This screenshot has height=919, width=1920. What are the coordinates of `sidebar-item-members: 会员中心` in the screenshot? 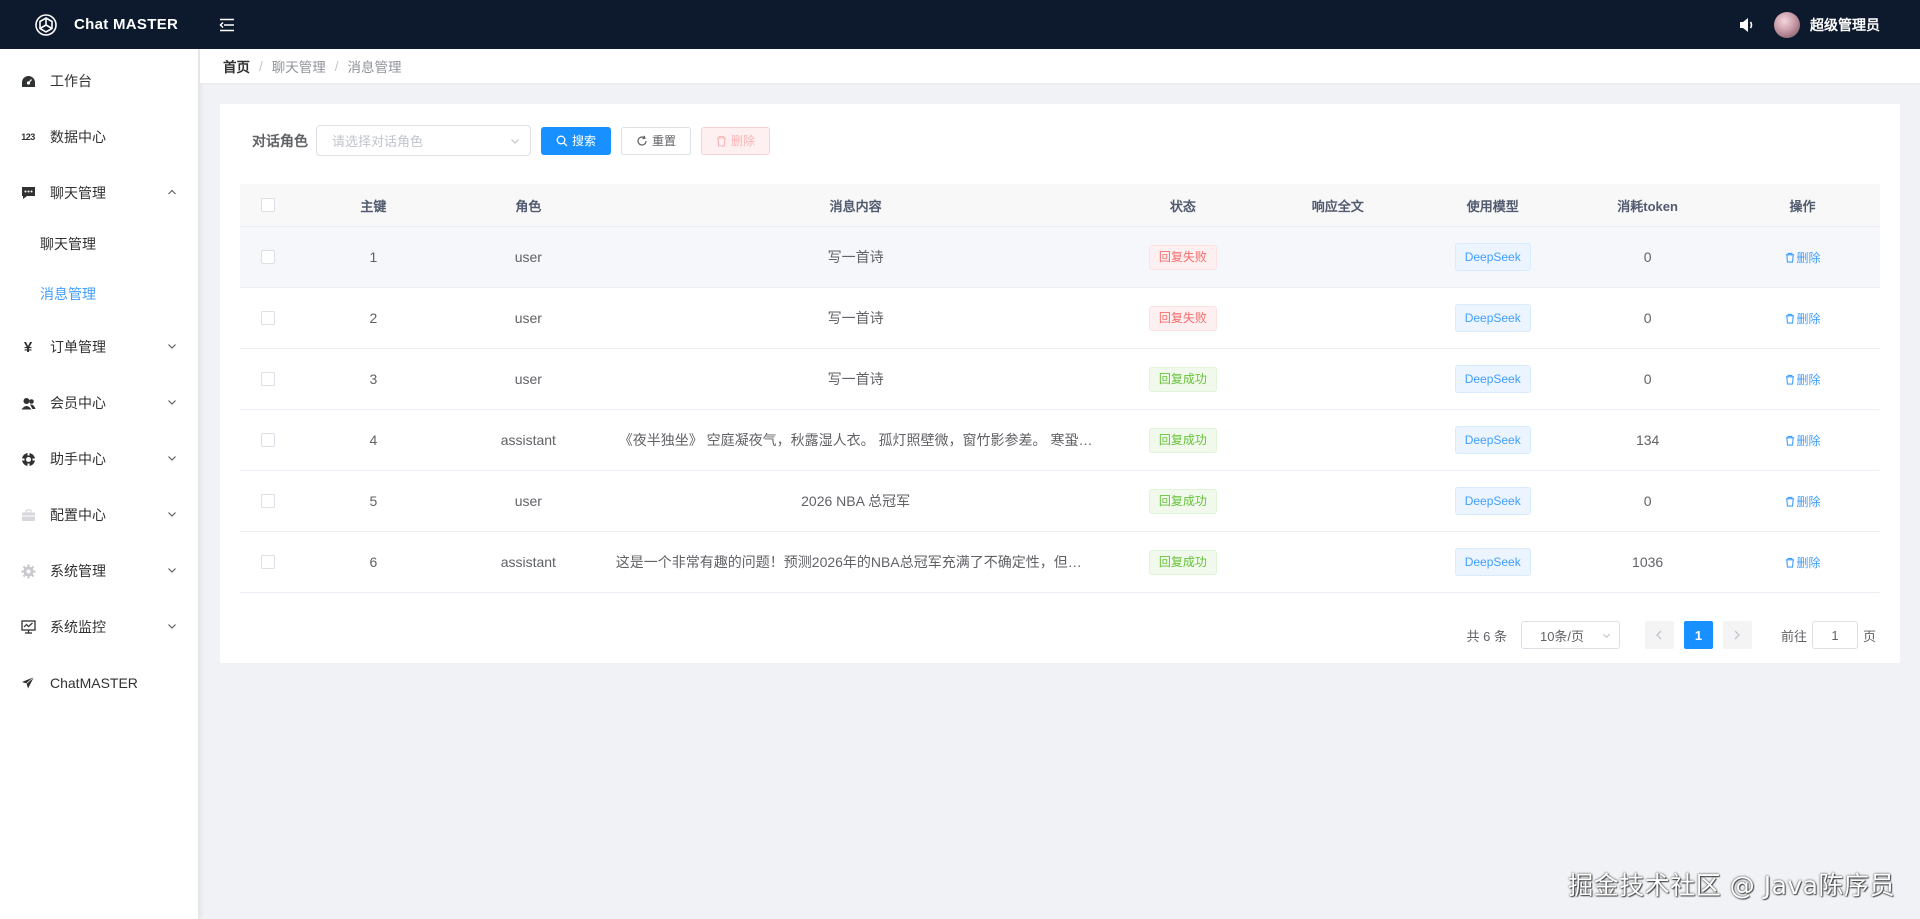 It's located at (99, 403).